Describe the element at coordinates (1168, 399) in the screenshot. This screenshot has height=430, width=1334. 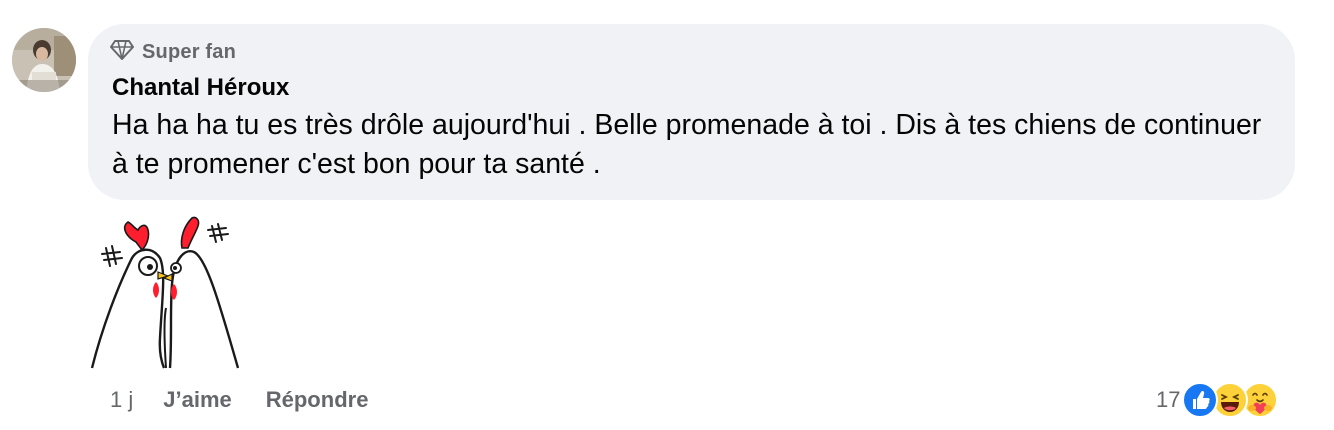
I see `reaction-count: 17` at that location.